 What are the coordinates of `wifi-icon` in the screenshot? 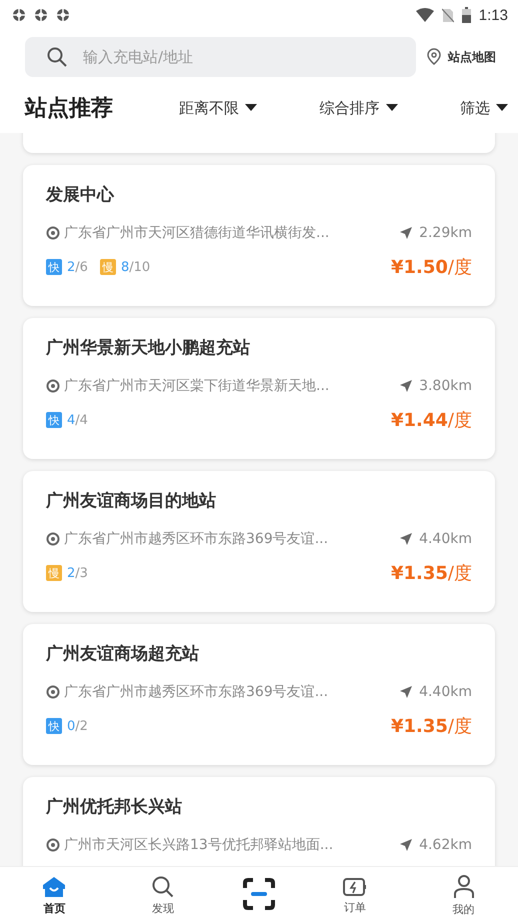 It's located at (425, 15).